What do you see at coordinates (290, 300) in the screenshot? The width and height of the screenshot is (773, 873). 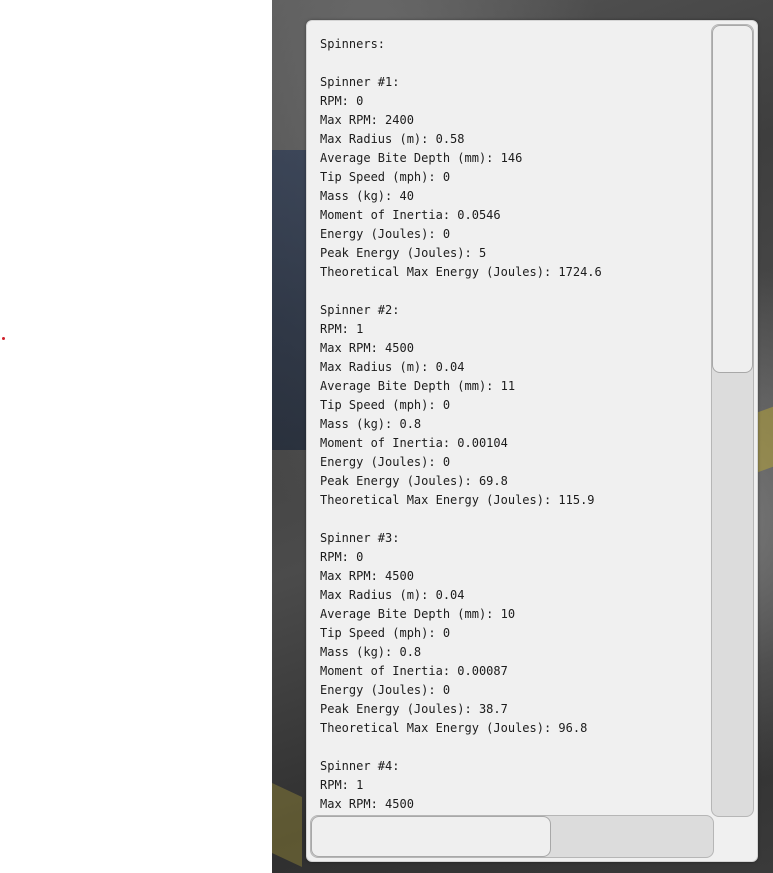 I see `arena-structure` at bounding box center [290, 300].